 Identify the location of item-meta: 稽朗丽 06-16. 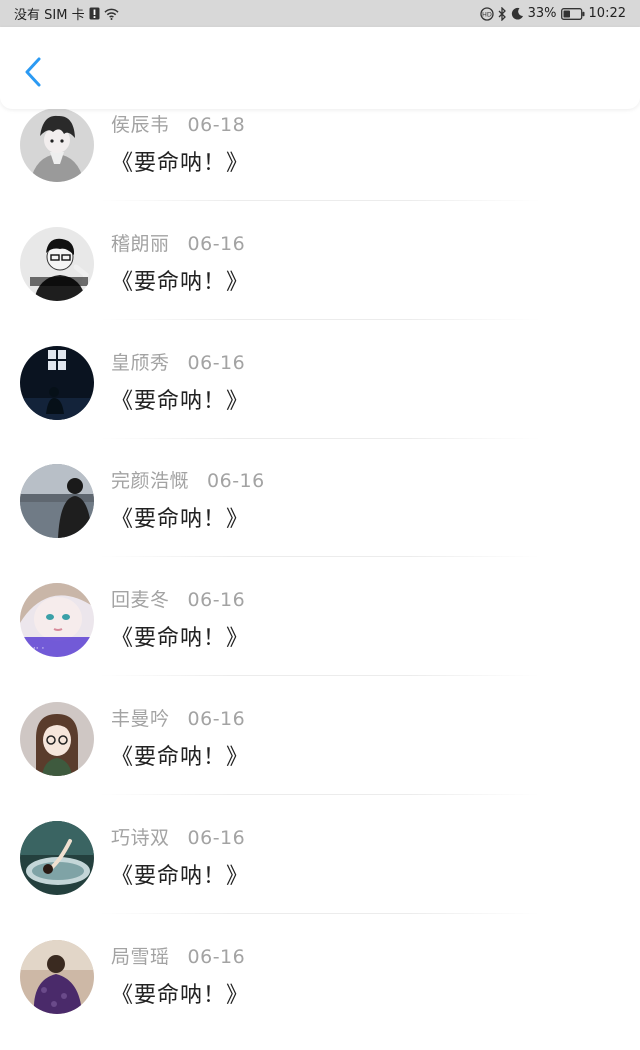
(178, 242).